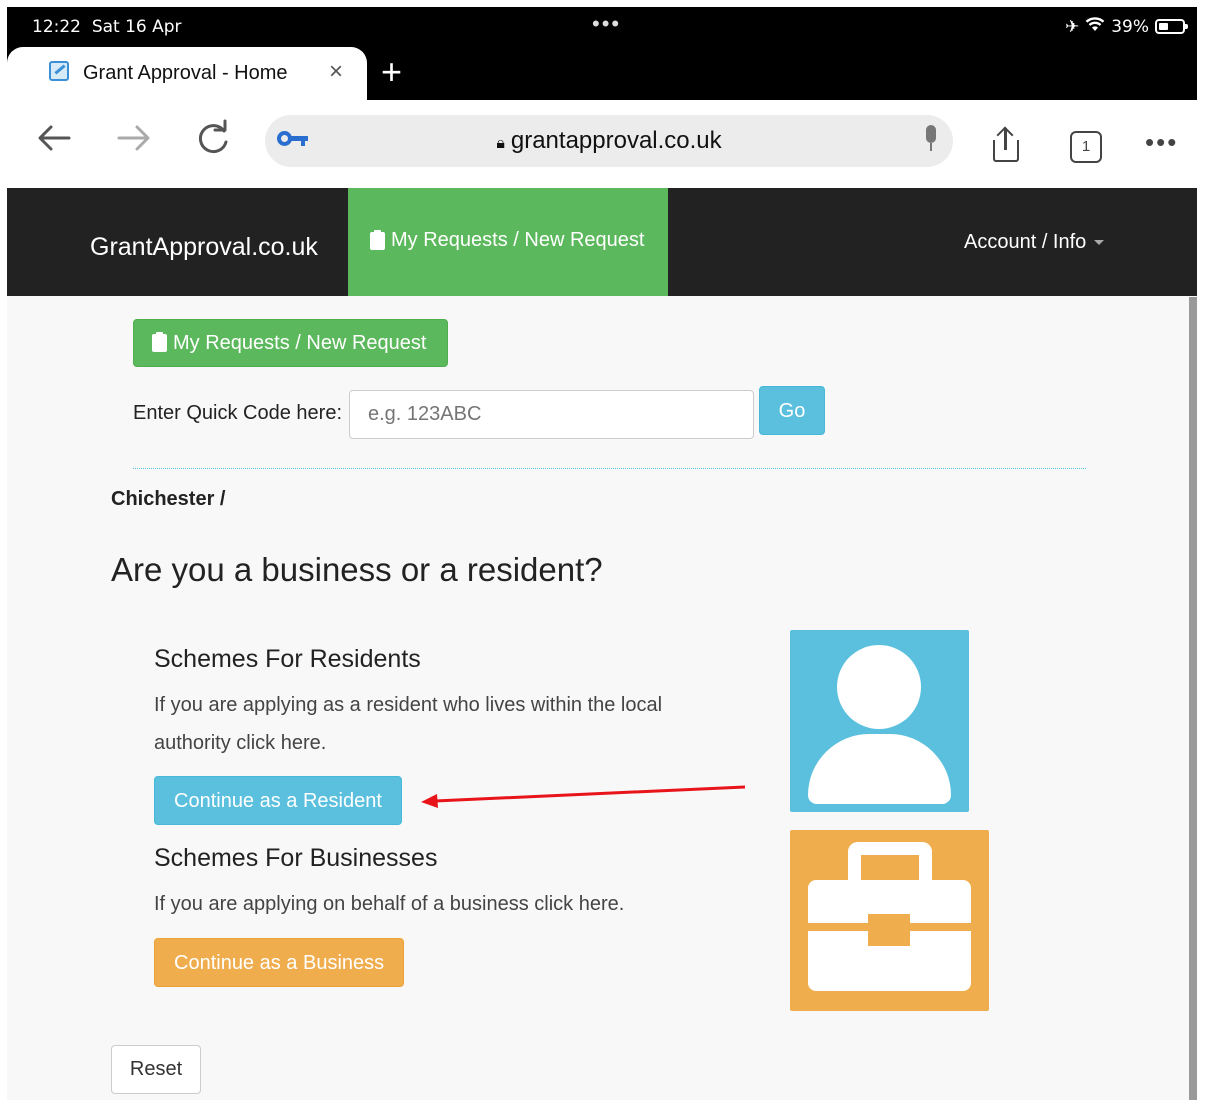 This screenshot has width=1205, height=1100. What do you see at coordinates (1161, 142) in the screenshot?
I see `more-options-icon: •••` at bounding box center [1161, 142].